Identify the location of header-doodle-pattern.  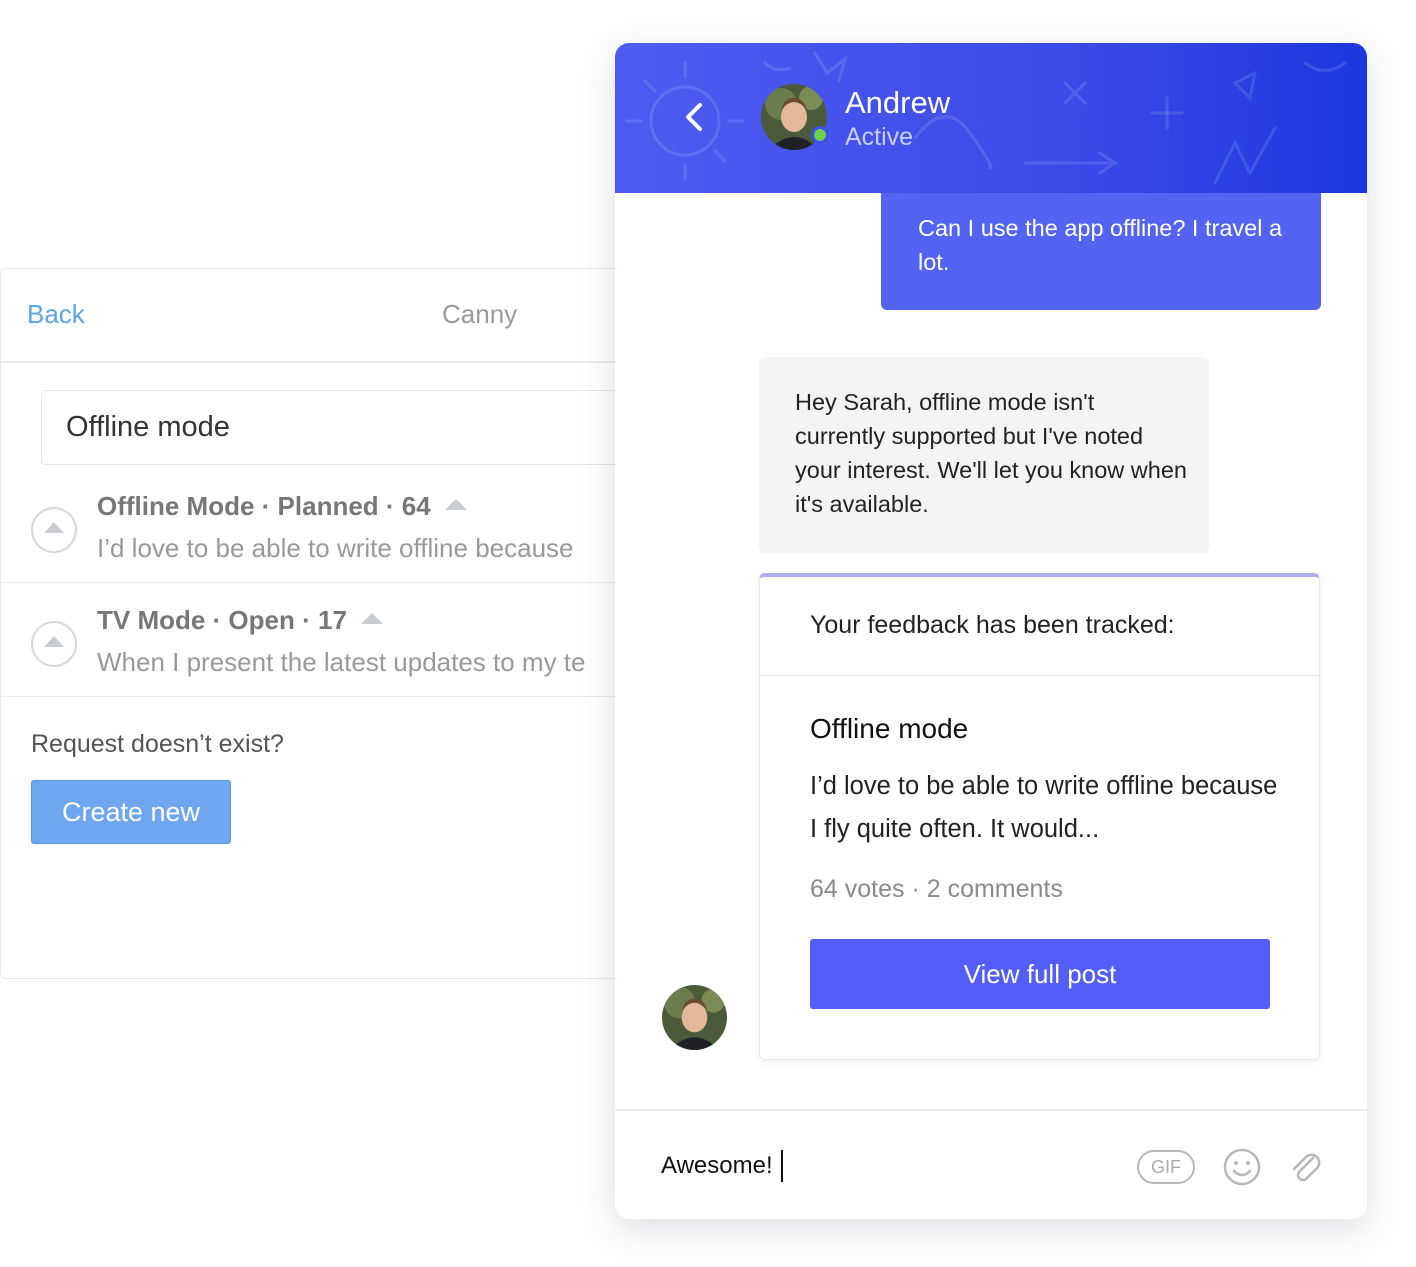
(986, 118).